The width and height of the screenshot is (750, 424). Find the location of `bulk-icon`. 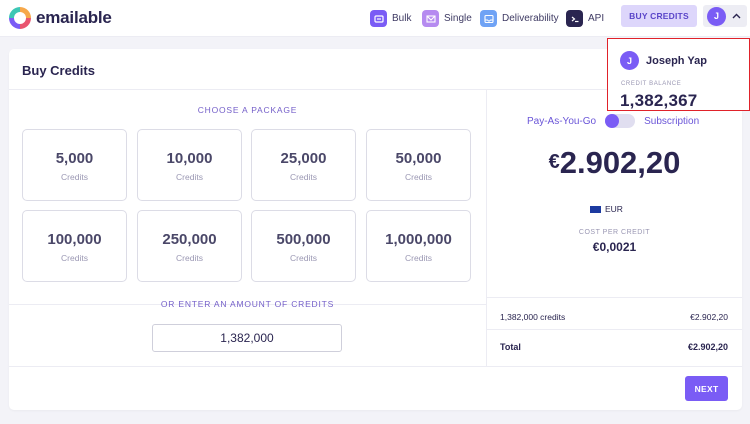

bulk-icon is located at coordinates (378, 18).